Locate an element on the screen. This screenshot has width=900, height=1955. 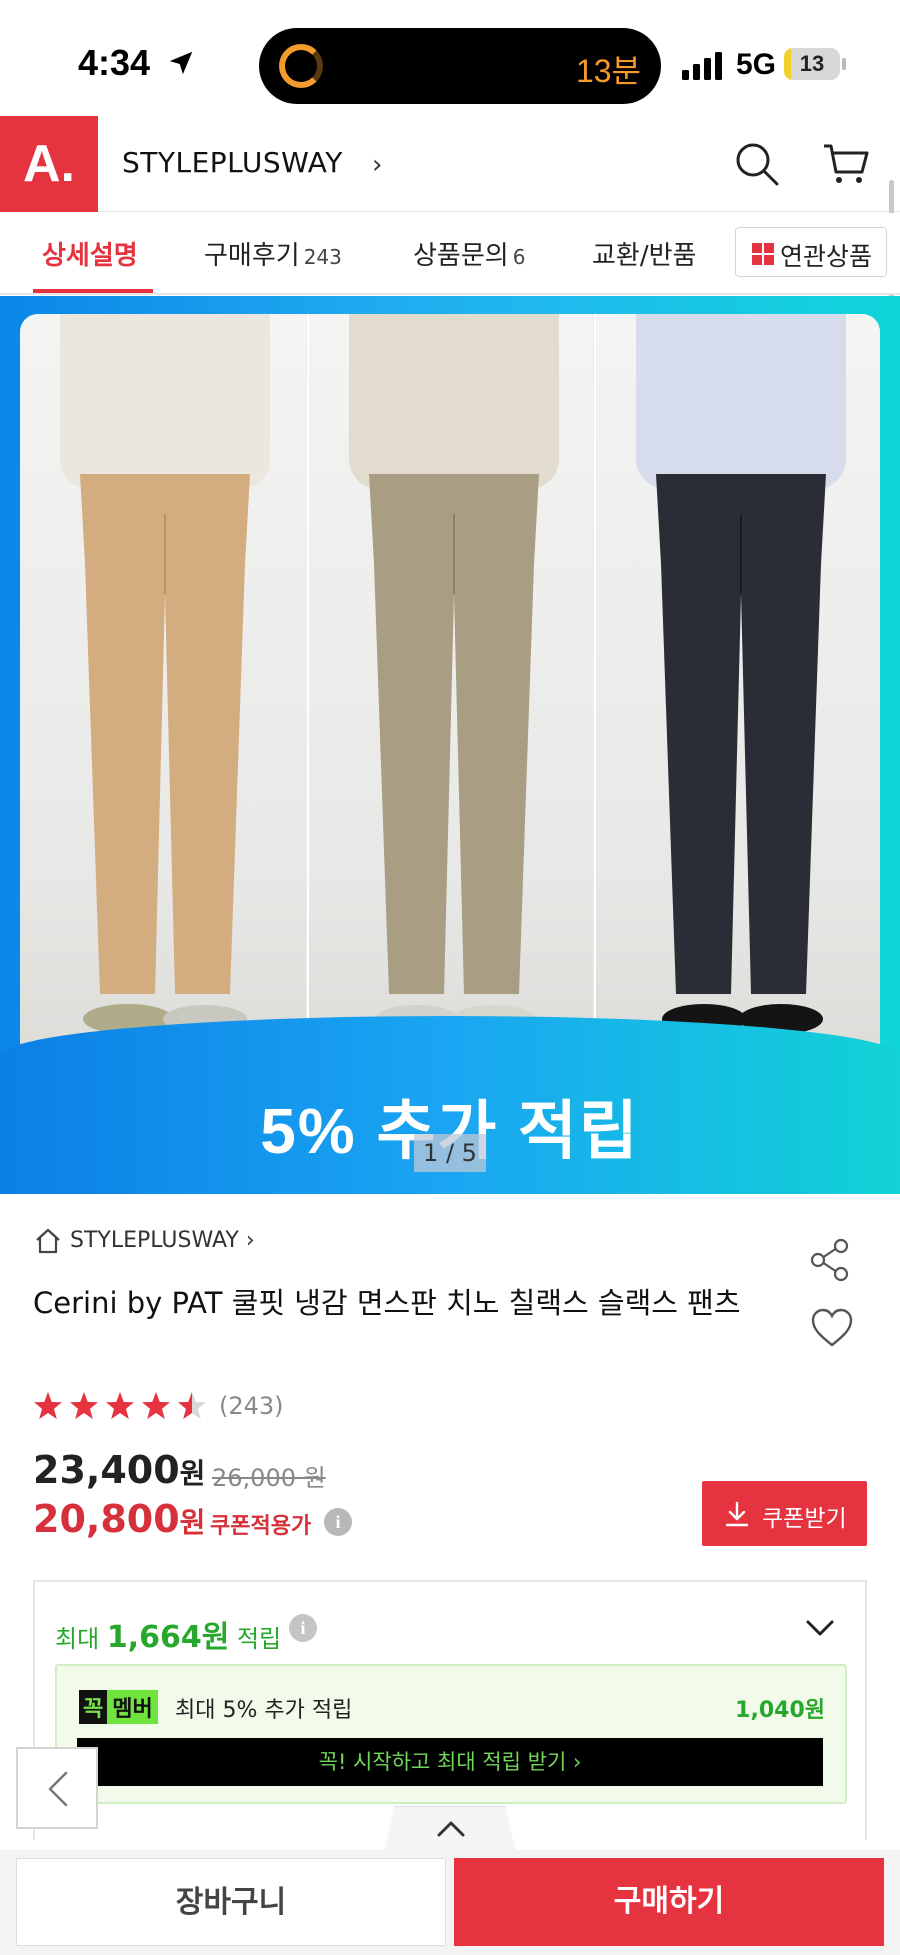
tab-reviews: 구매후기 243 is located at coordinates (273, 253).